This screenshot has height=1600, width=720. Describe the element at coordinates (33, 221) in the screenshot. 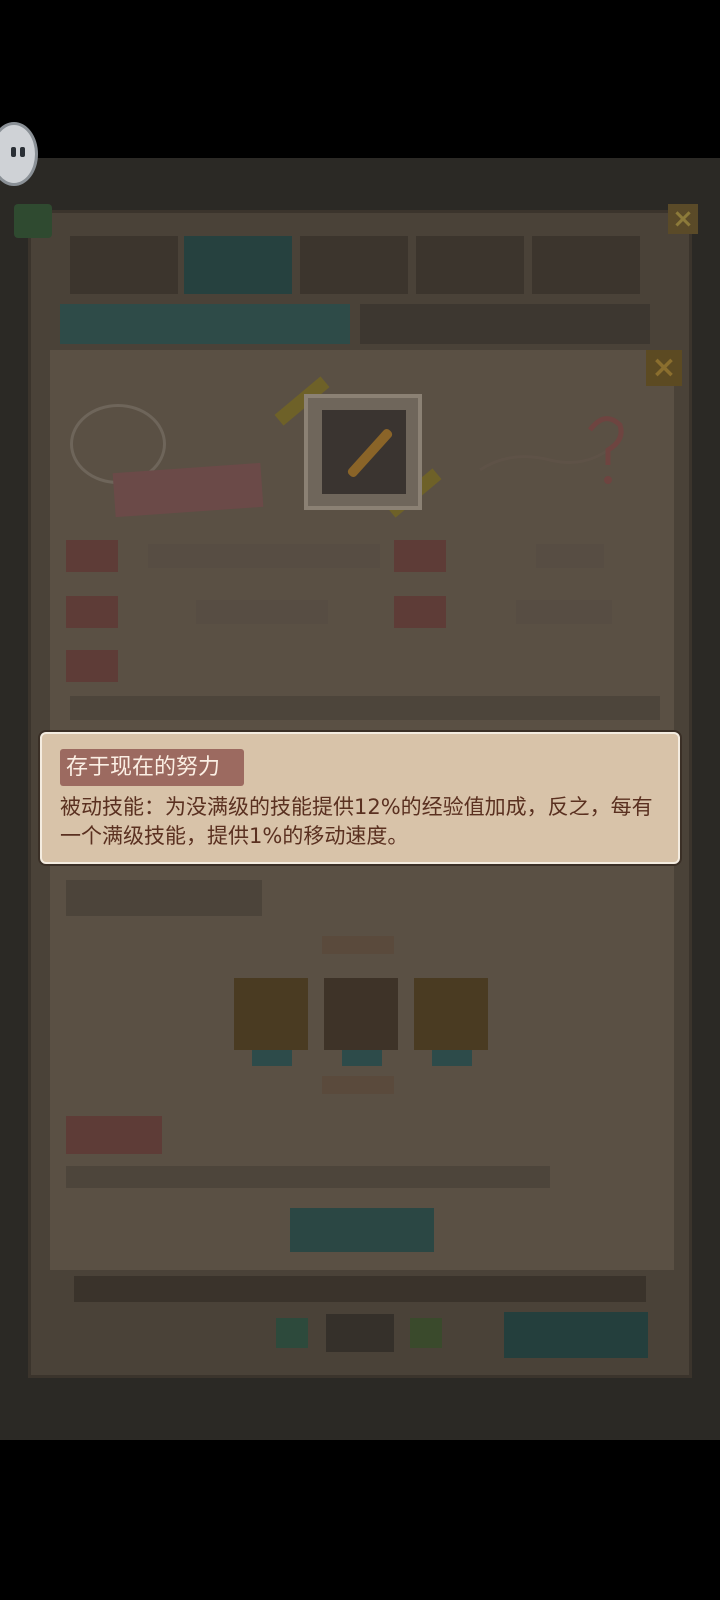

I see `corner-ornament` at that location.